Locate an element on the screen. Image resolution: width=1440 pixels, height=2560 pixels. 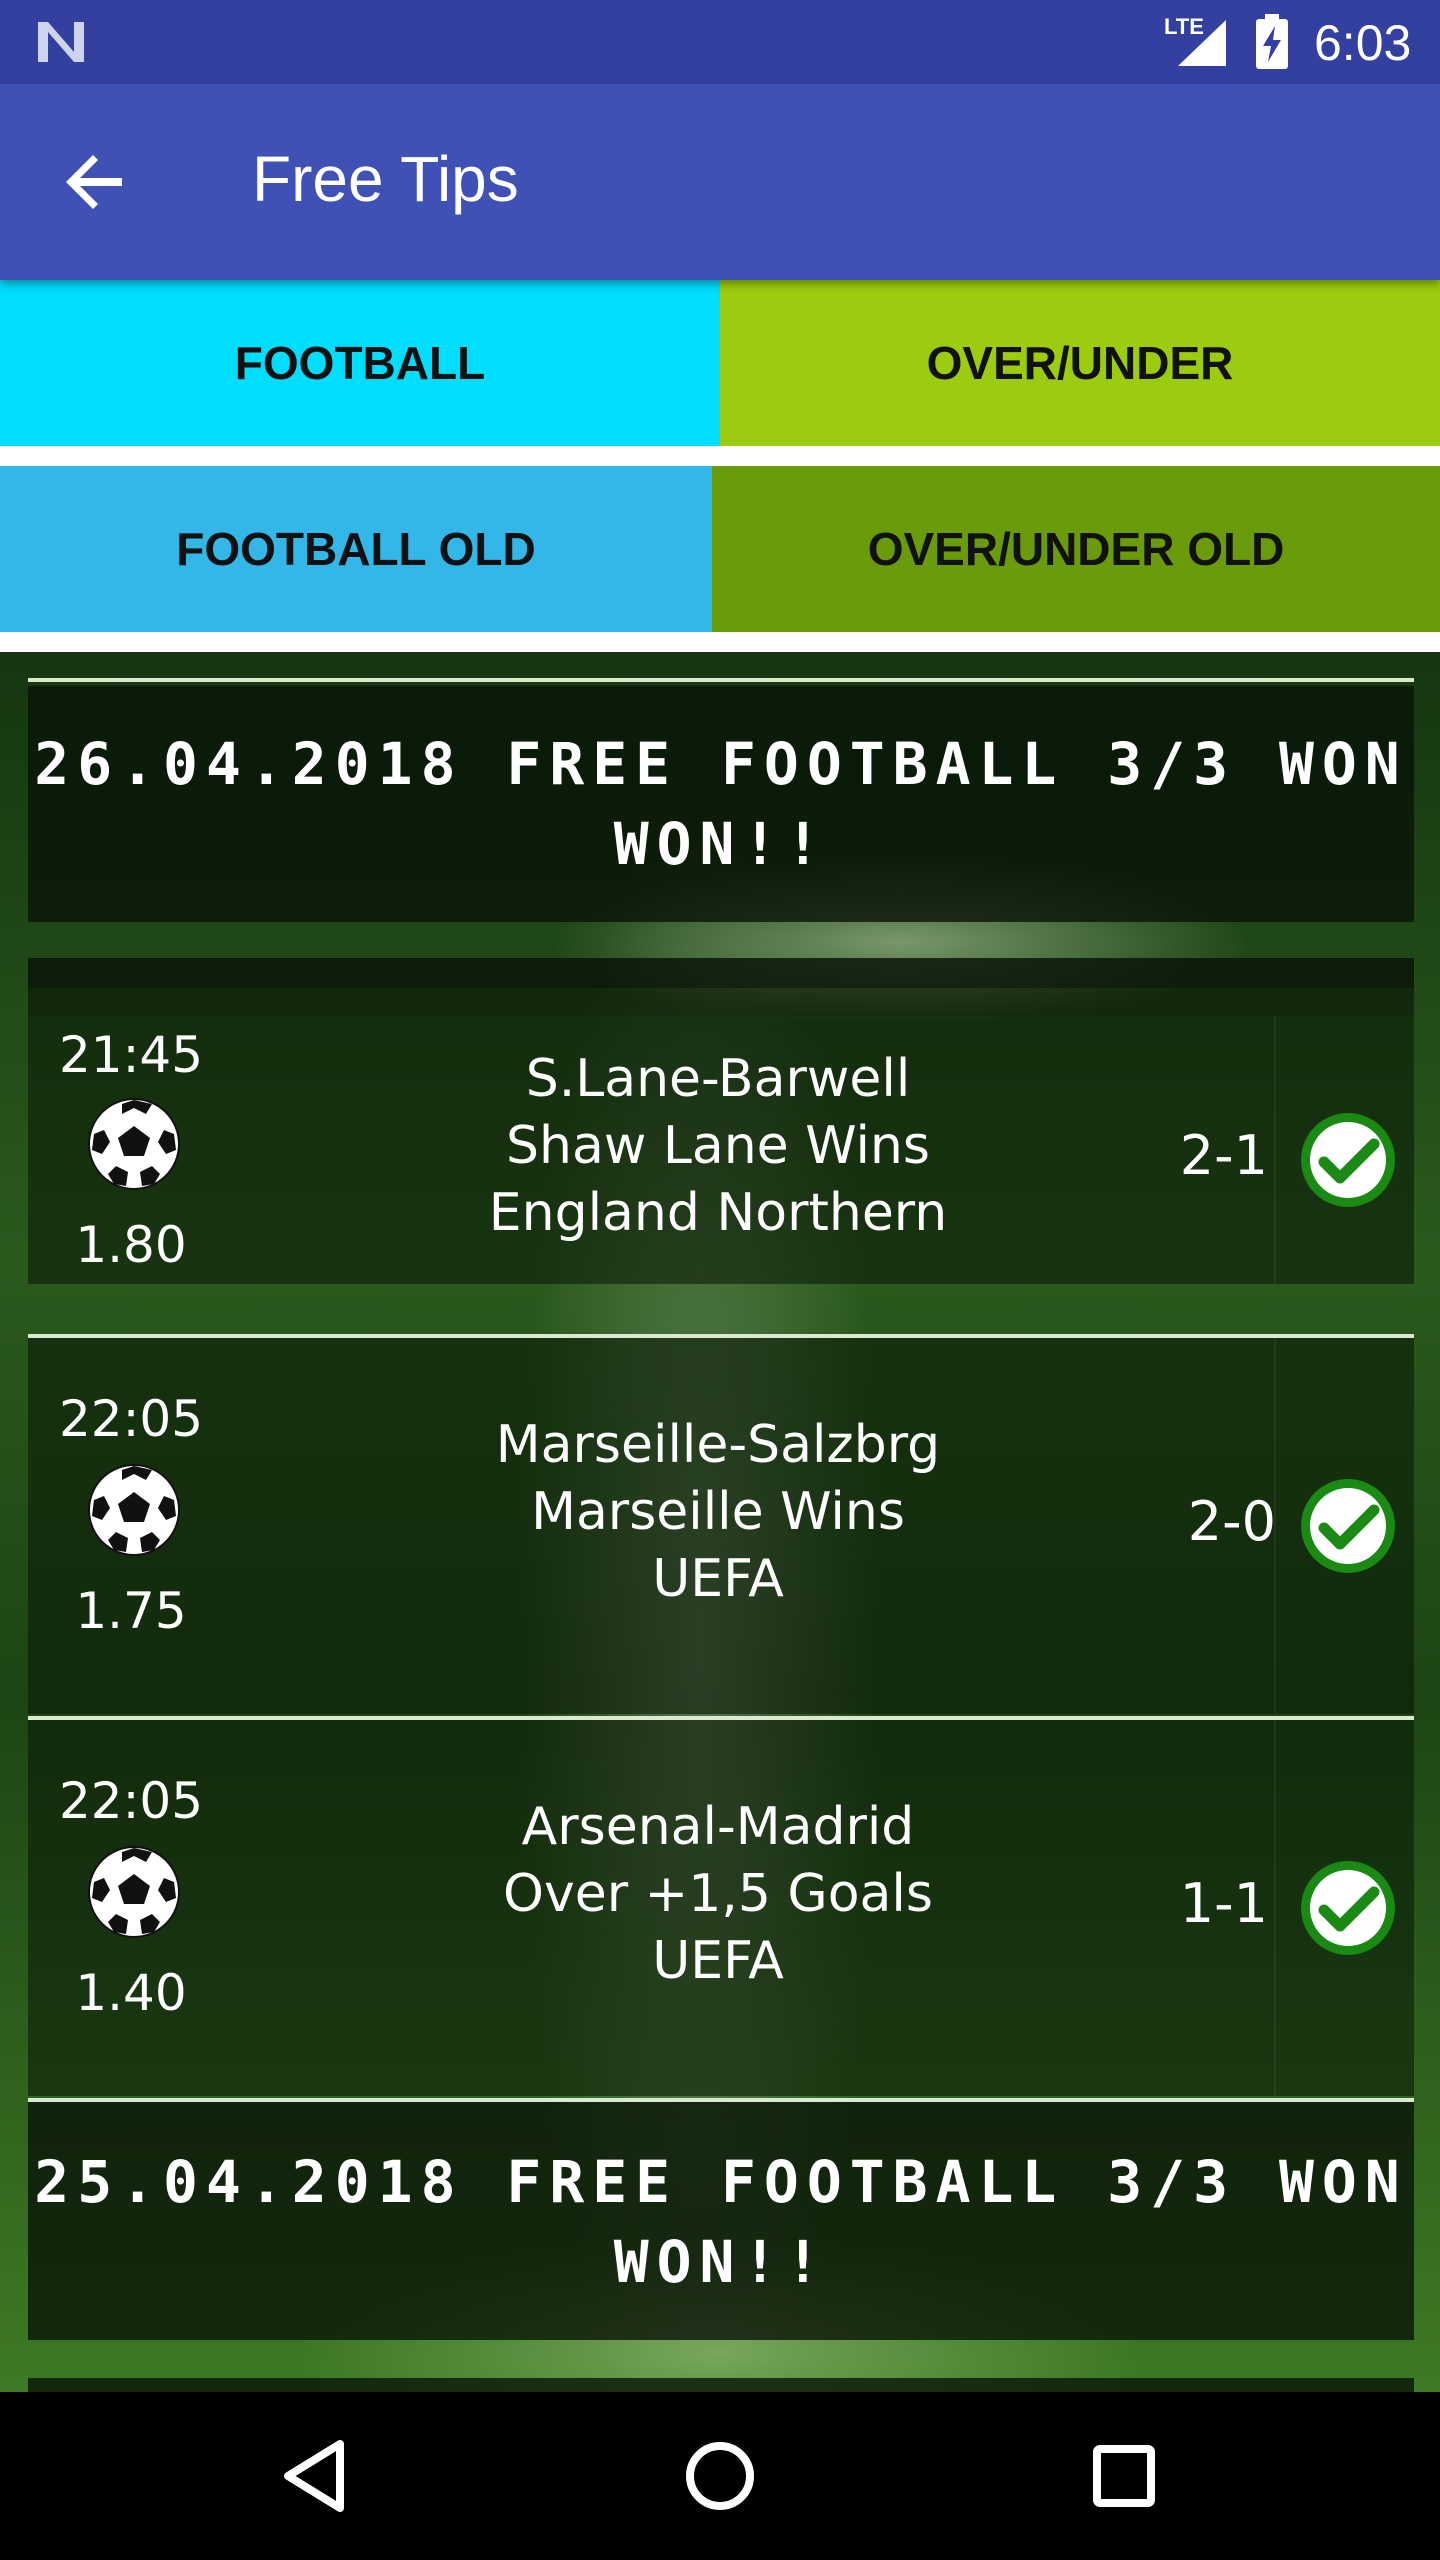
clock: 6:03 is located at coordinates (1363, 43).